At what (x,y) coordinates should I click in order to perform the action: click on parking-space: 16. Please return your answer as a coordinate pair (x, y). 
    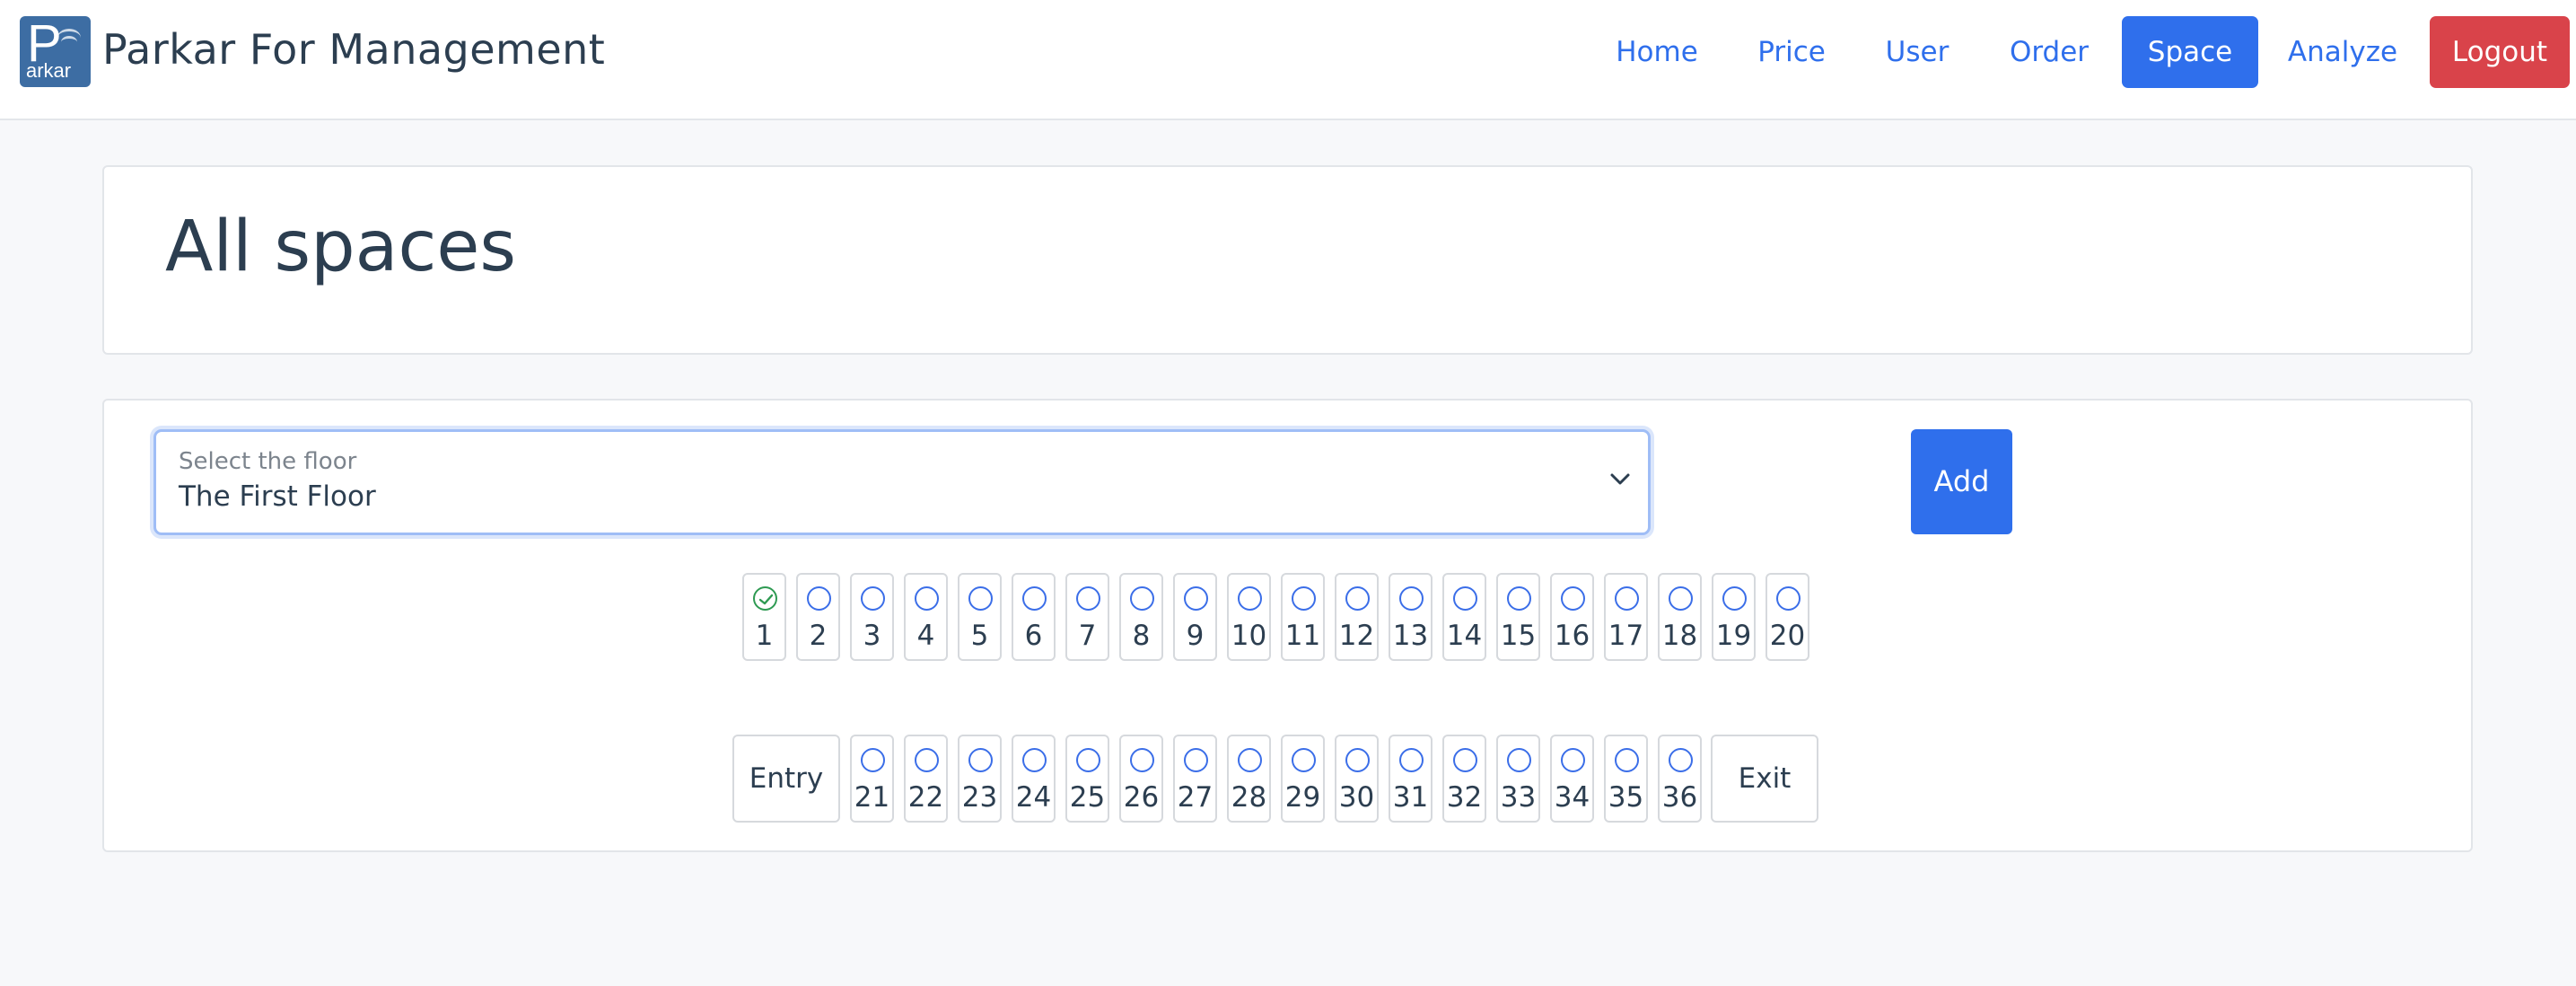
    Looking at the image, I should click on (1572, 617).